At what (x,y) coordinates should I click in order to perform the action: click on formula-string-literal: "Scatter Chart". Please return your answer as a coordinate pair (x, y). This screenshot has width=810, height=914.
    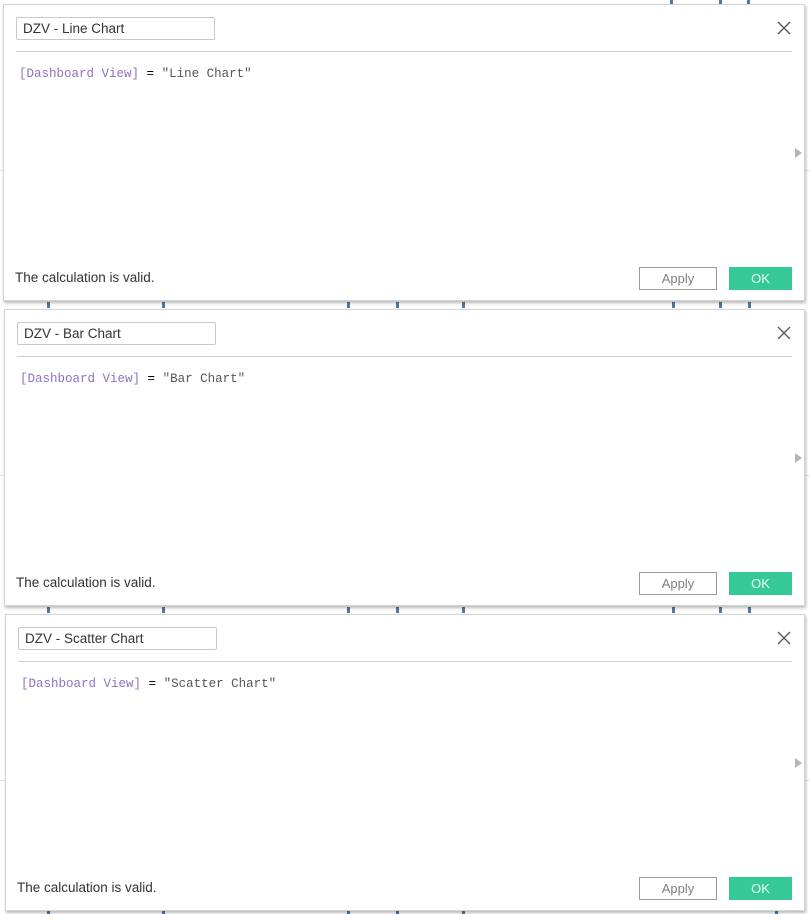
    Looking at the image, I should click on (220, 684).